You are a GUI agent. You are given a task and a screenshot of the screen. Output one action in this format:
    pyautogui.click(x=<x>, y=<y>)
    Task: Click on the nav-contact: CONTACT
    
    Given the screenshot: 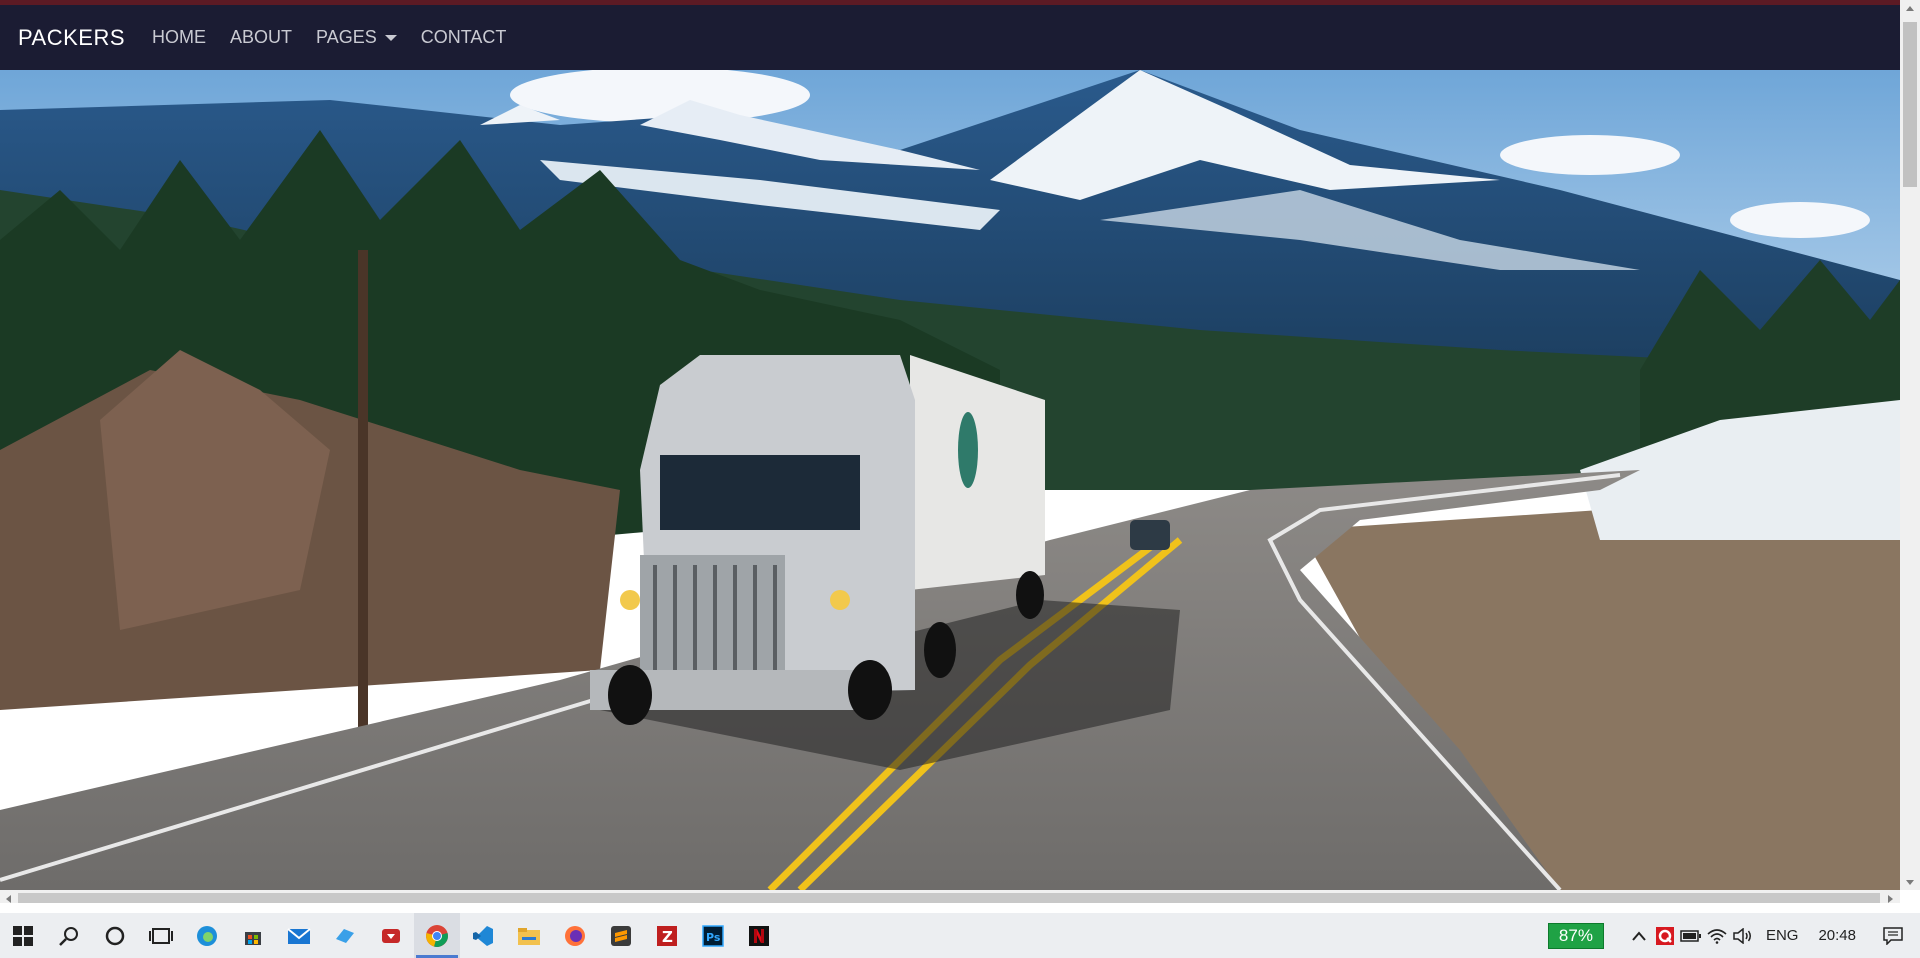 What is the action you would take?
    pyautogui.click(x=464, y=37)
    